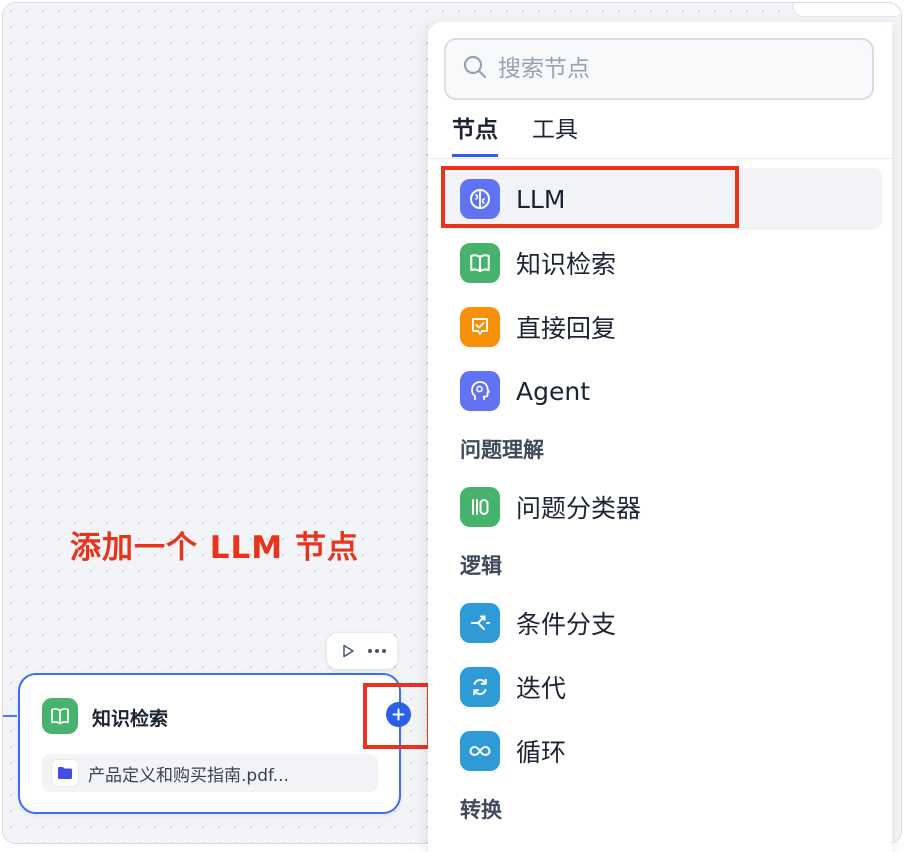  What do you see at coordinates (475, 133) in the screenshot?
I see `tab-nodes: 节点` at bounding box center [475, 133].